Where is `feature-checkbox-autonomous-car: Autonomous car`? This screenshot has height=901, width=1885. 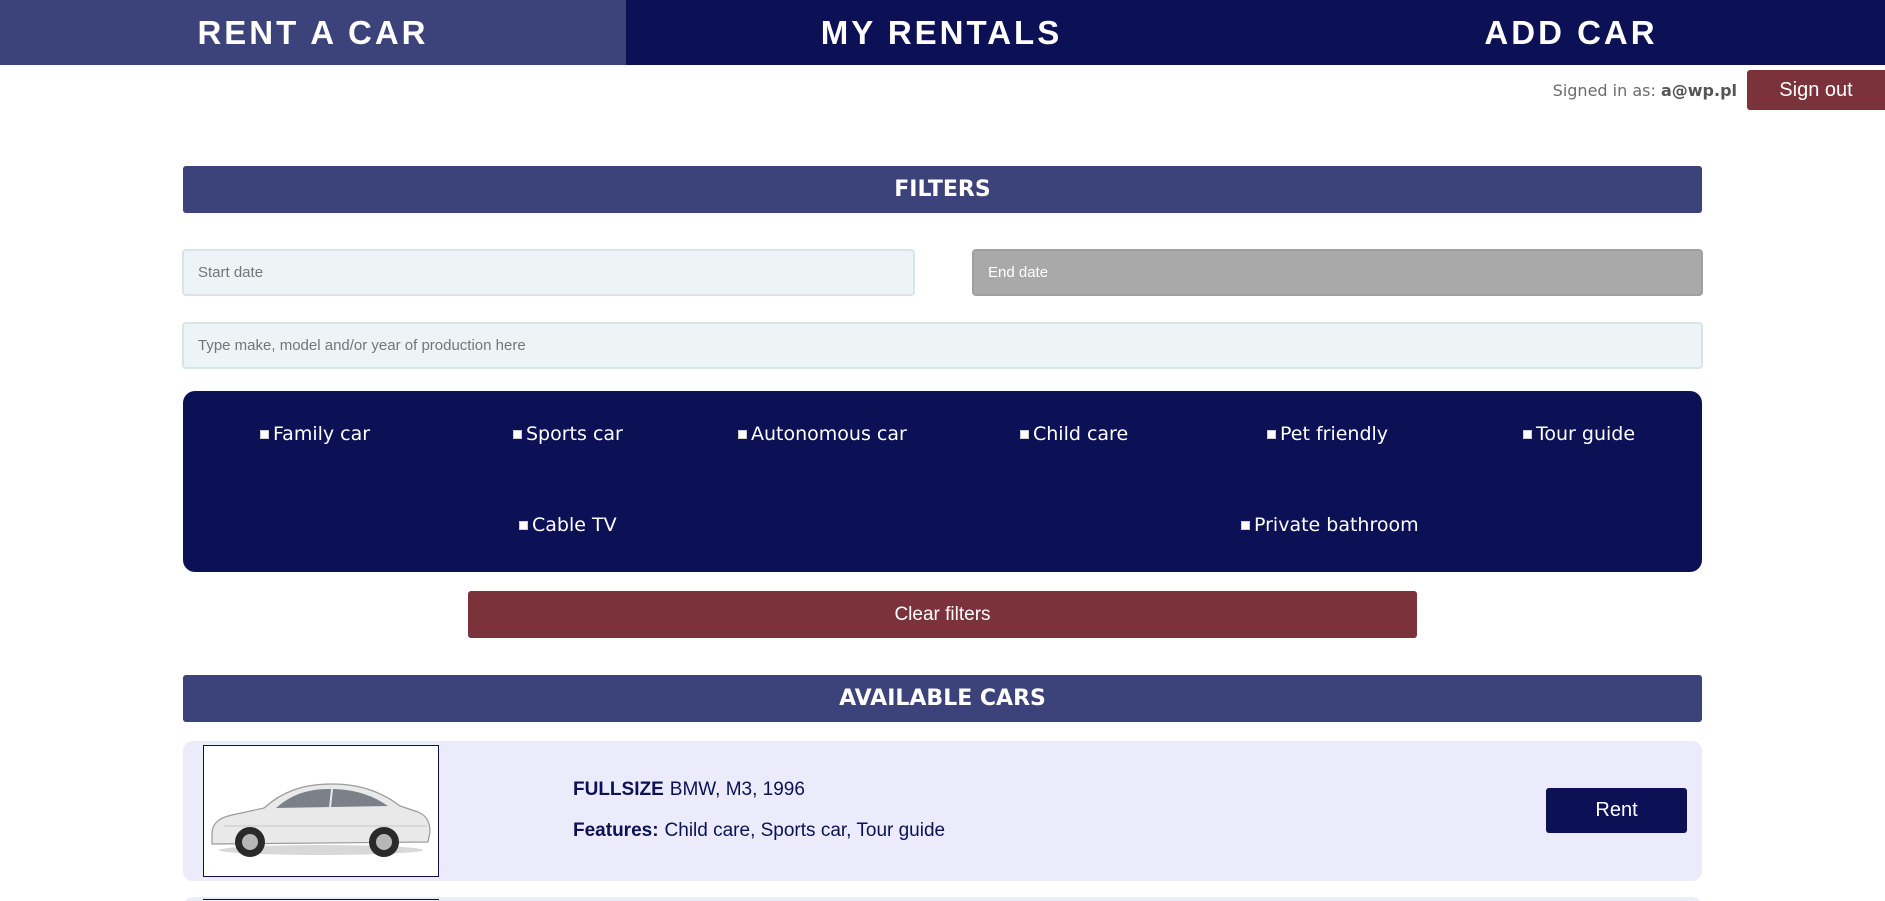 feature-checkbox-autonomous-car: Autonomous car is located at coordinates (822, 434).